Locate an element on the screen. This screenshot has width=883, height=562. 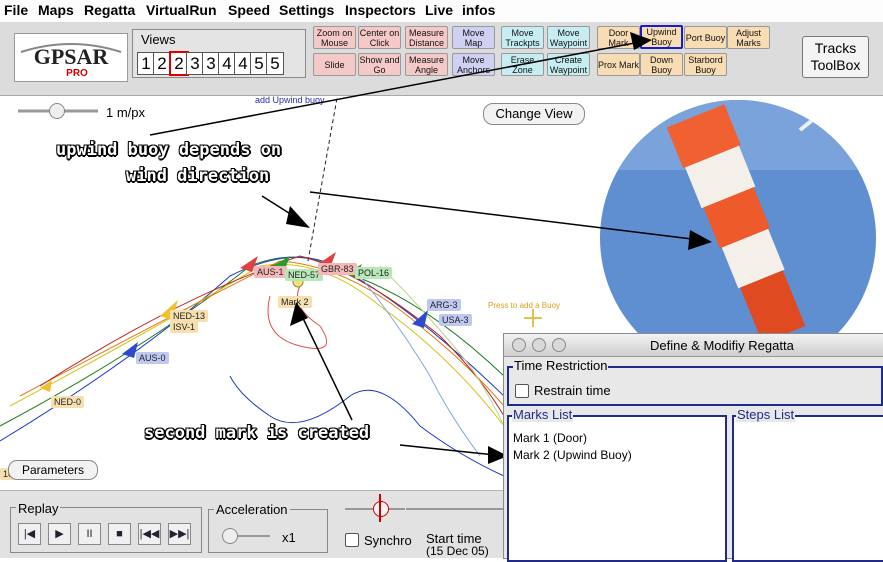
move-map-button: Move Map is located at coordinates (473, 37).